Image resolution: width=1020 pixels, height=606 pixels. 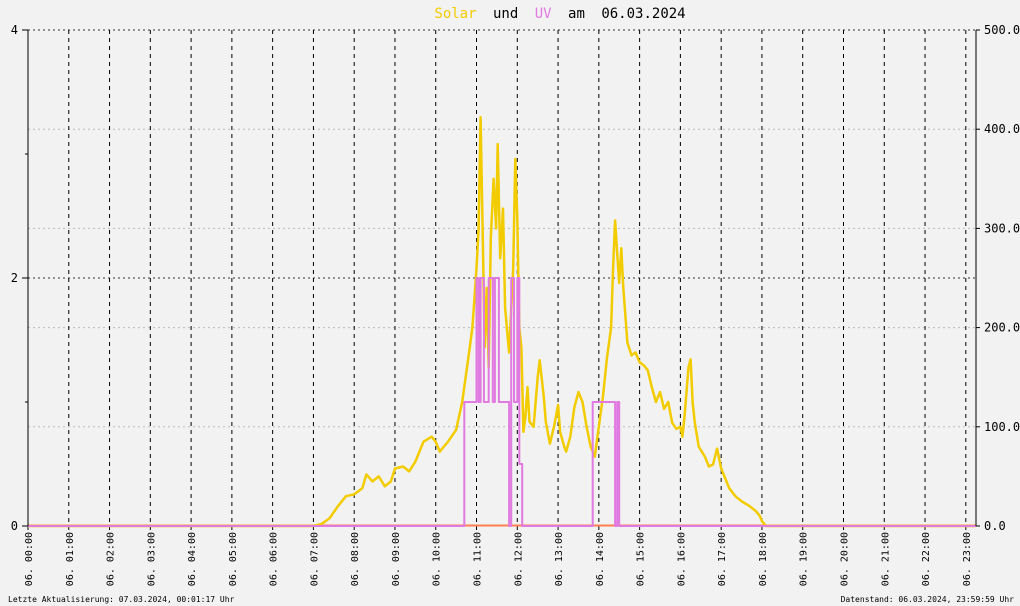 I want to click on x-tick-label: 06. 07:00, so click(x=314, y=559).